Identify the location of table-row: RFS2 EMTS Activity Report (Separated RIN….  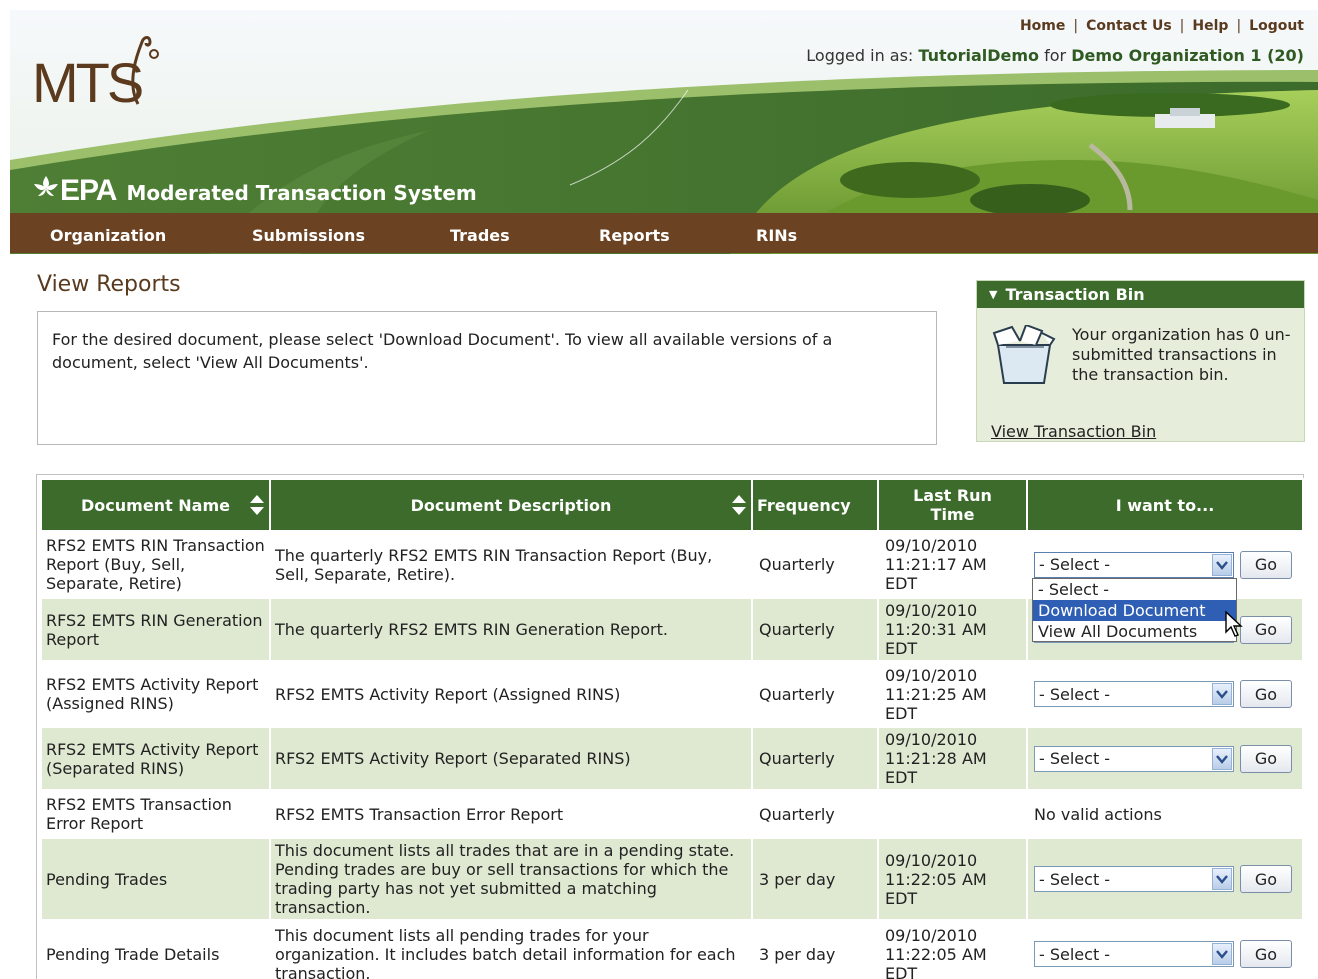
(672, 758).